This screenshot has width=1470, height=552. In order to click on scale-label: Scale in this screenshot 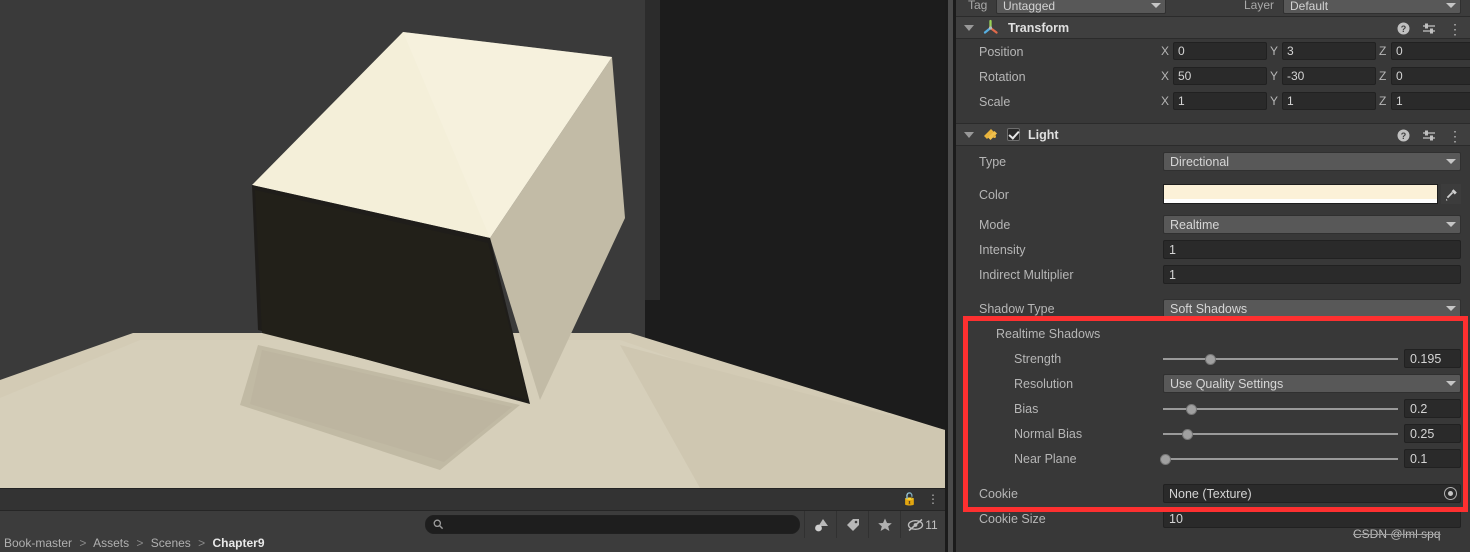, I will do `click(995, 101)`.